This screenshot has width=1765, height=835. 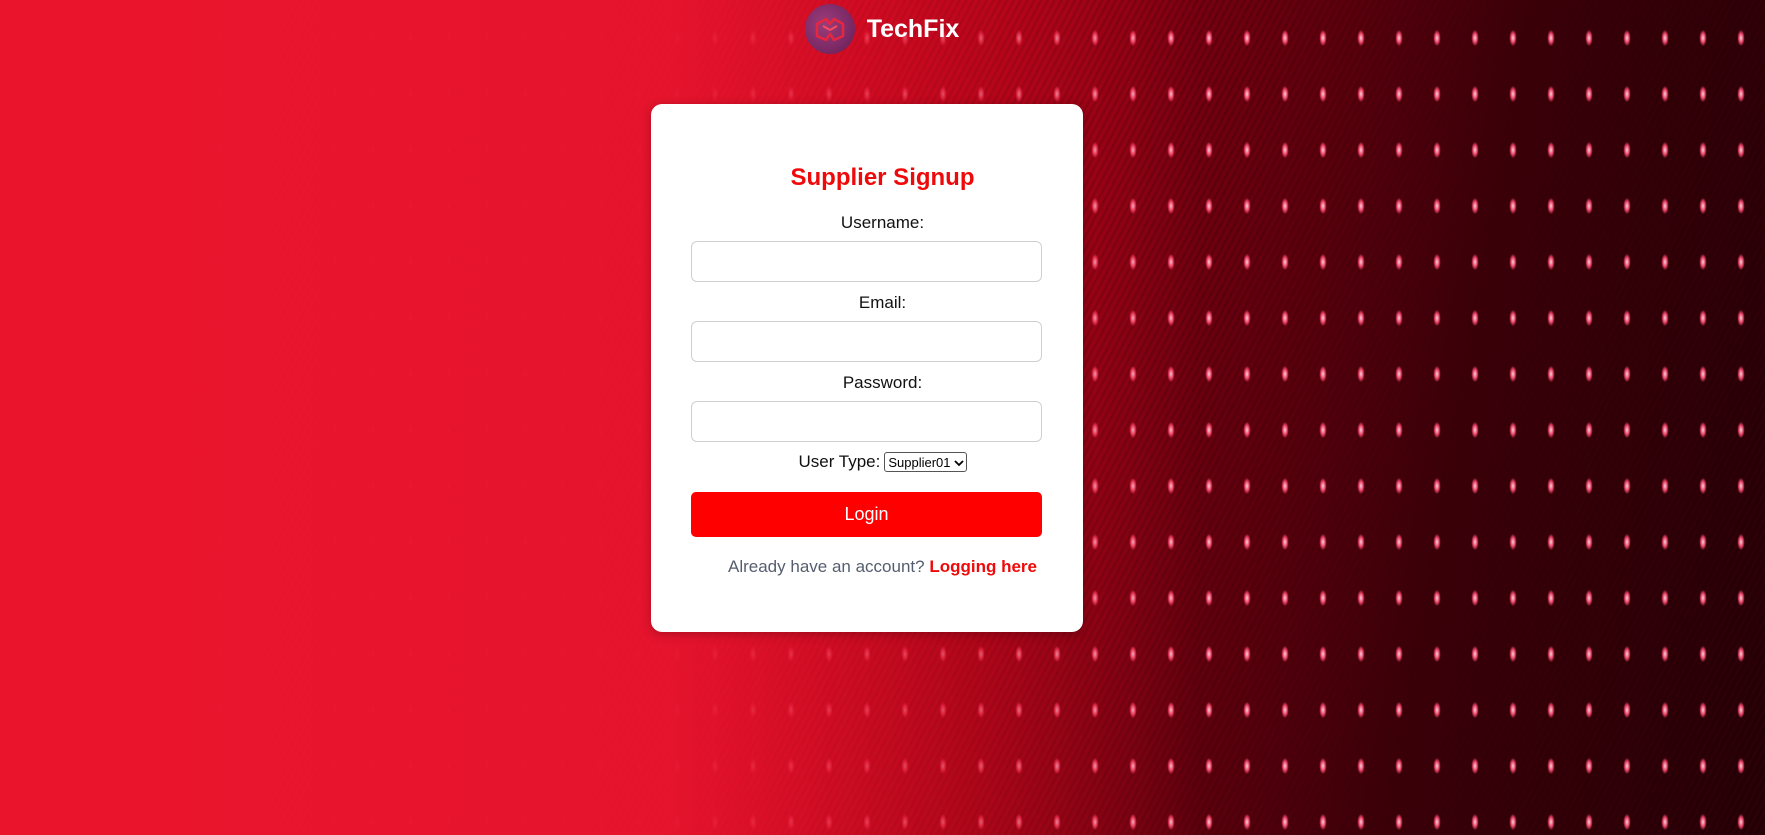 I want to click on user-type-select: Supplier01, so click(x=925, y=462).